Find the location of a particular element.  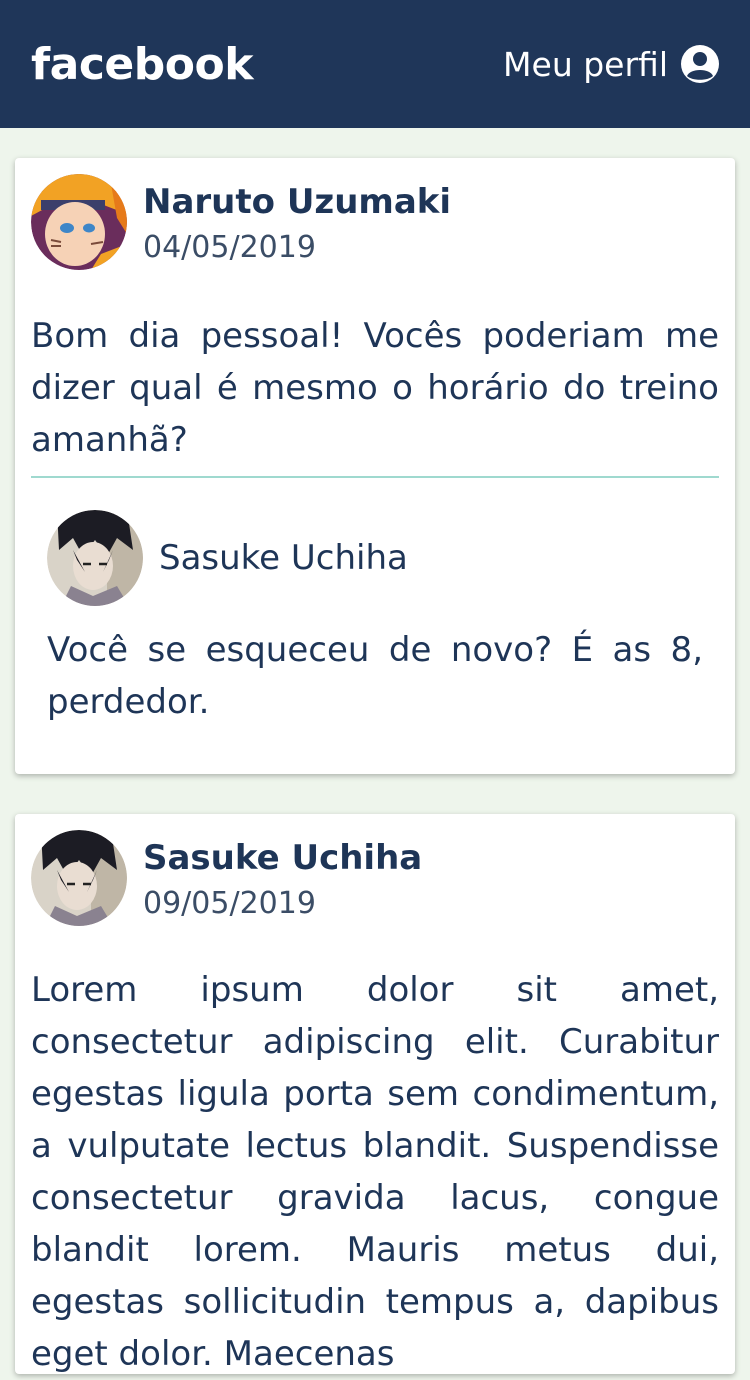

naruto-avatar is located at coordinates (79, 222).